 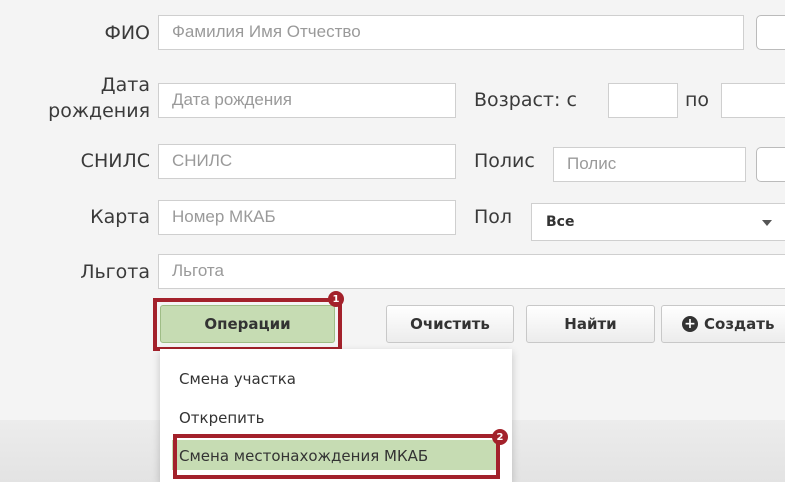 I want to click on polis-input: Полис, so click(x=649, y=164).